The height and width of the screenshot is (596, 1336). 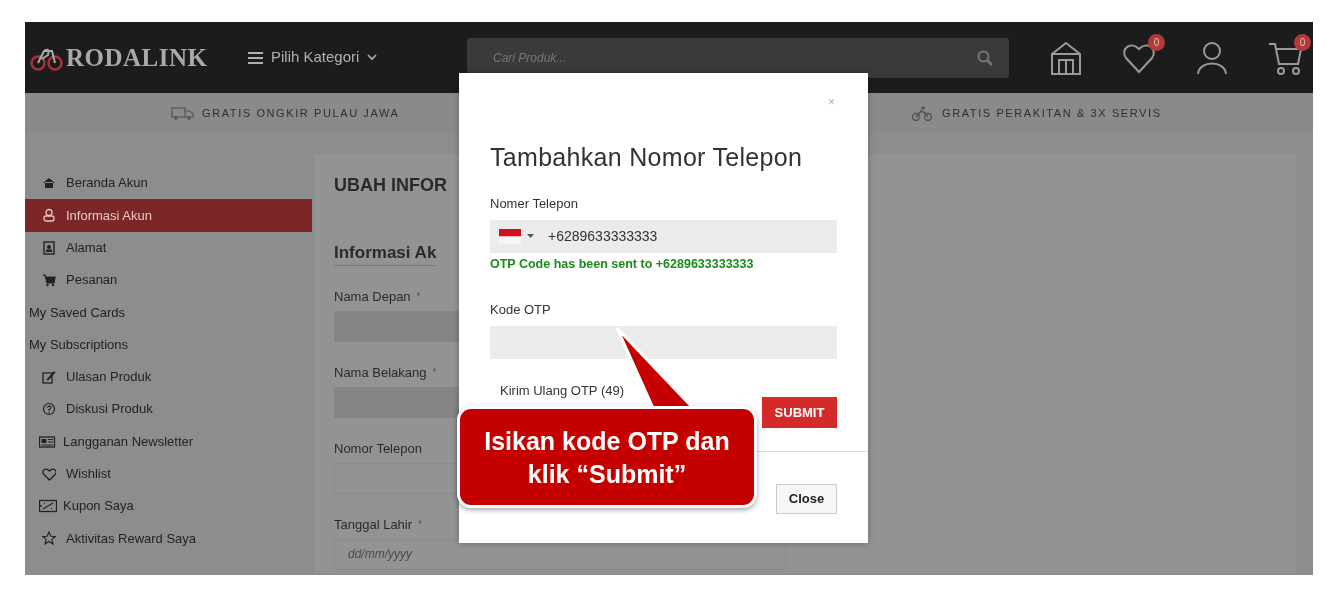 What do you see at coordinates (663, 236) in the screenshot?
I see `phone-field: +6289633333333` at bounding box center [663, 236].